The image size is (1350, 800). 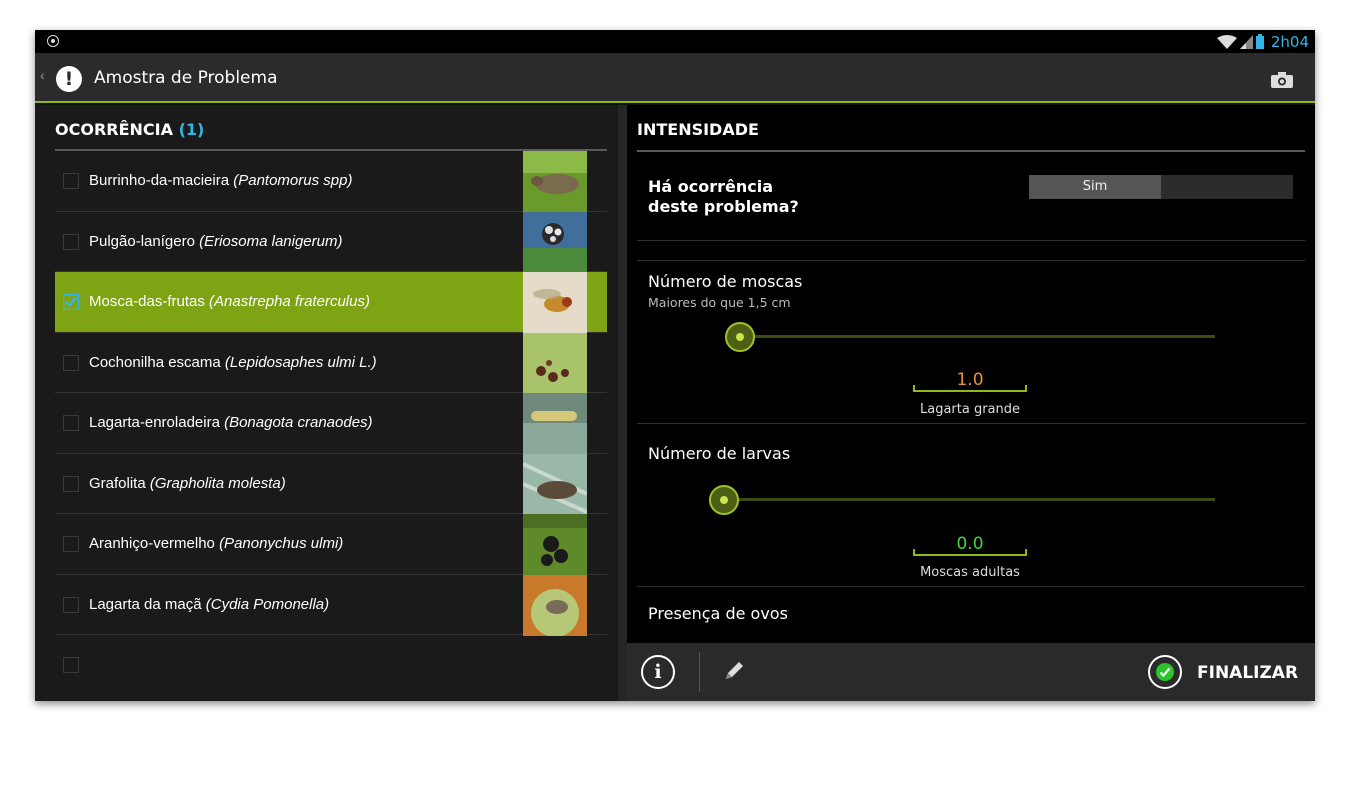 What do you see at coordinates (555, 544) in the screenshot?
I see `mite-photo` at bounding box center [555, 544].